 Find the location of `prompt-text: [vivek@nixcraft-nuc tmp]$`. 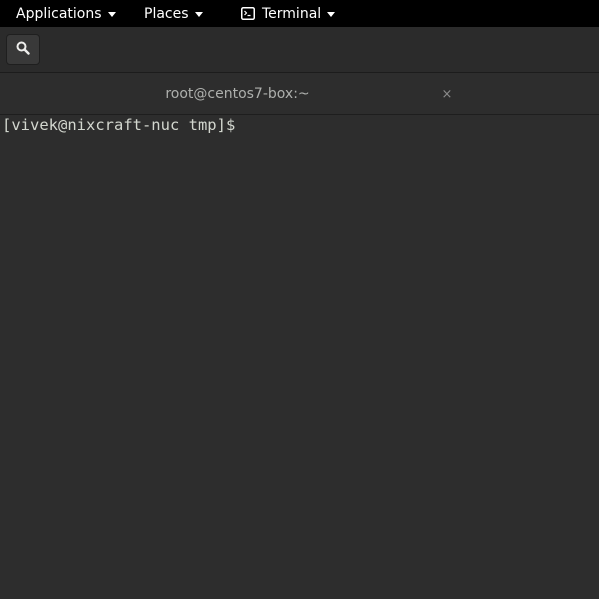

prompt-text: [vivek@nixcraft-nuc tmp]$ is located at coordinates (123, 125).